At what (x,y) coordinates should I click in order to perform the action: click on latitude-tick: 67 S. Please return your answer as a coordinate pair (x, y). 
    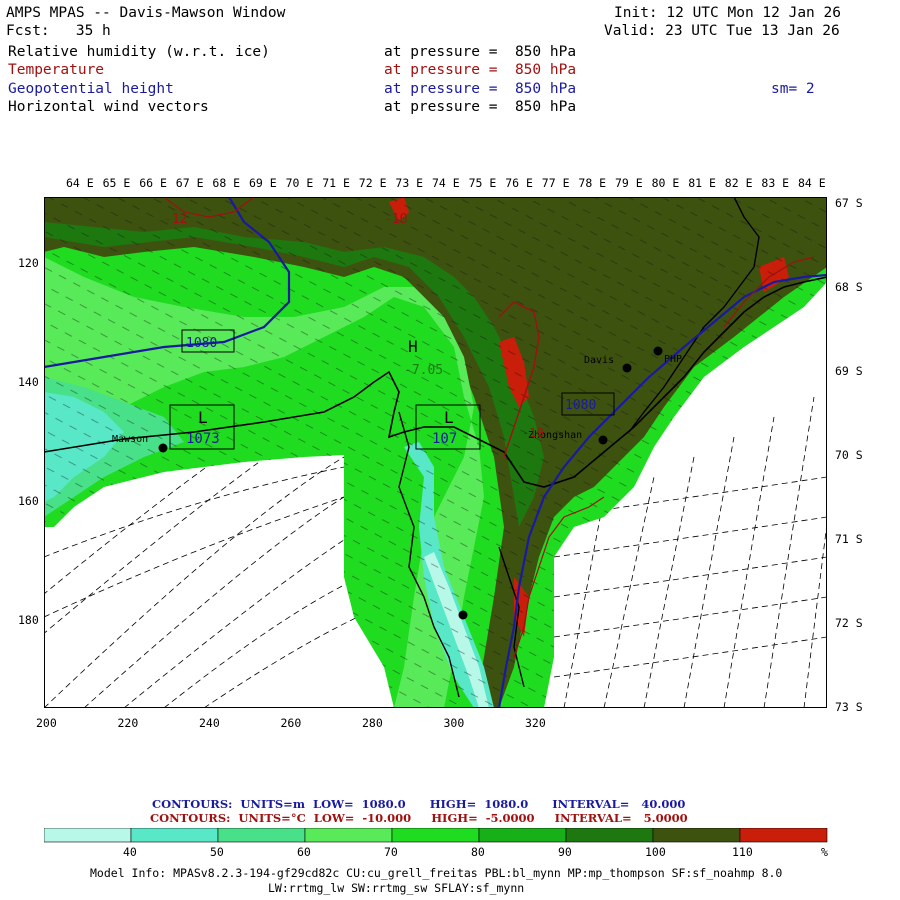
    Looking at the image, I should click on (849, 203).